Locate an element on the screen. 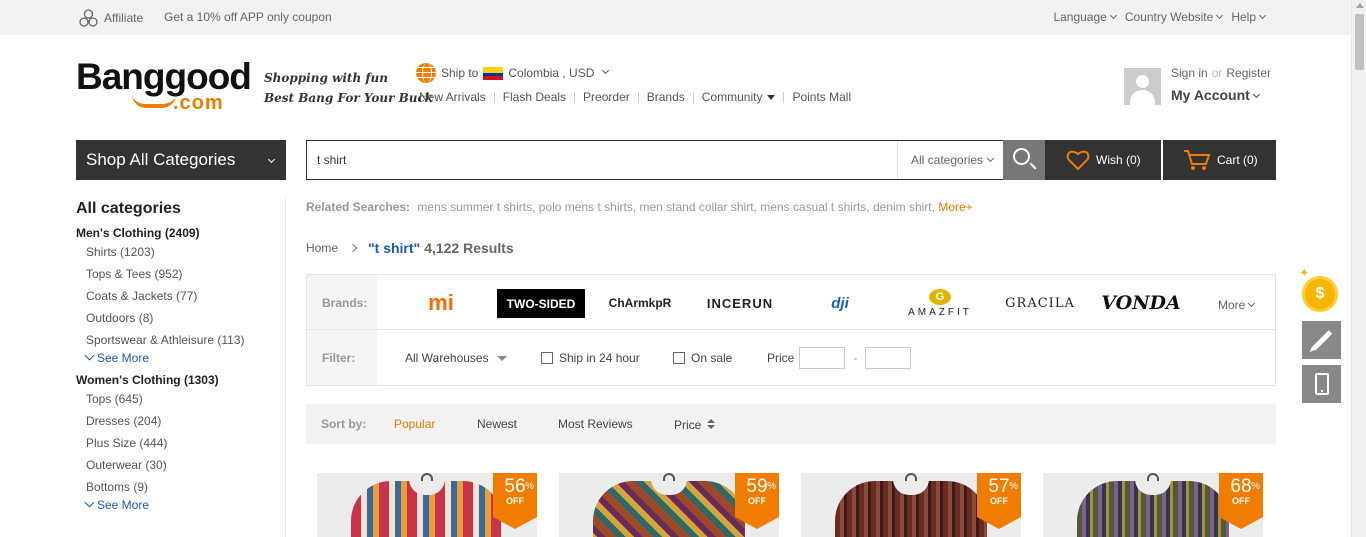 The image size is (1366, 537). product-card: 56% OFF is located at coordinates (427, 505).